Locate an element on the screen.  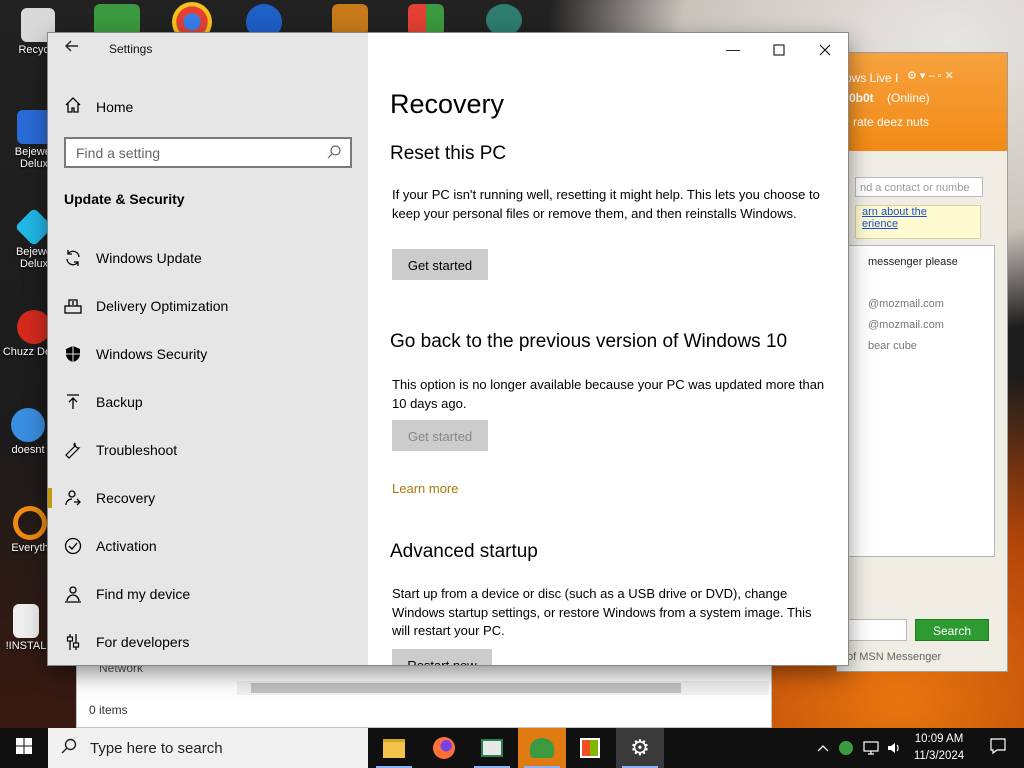
taskbar-msn-messenger is located at coordinates (542, 748).